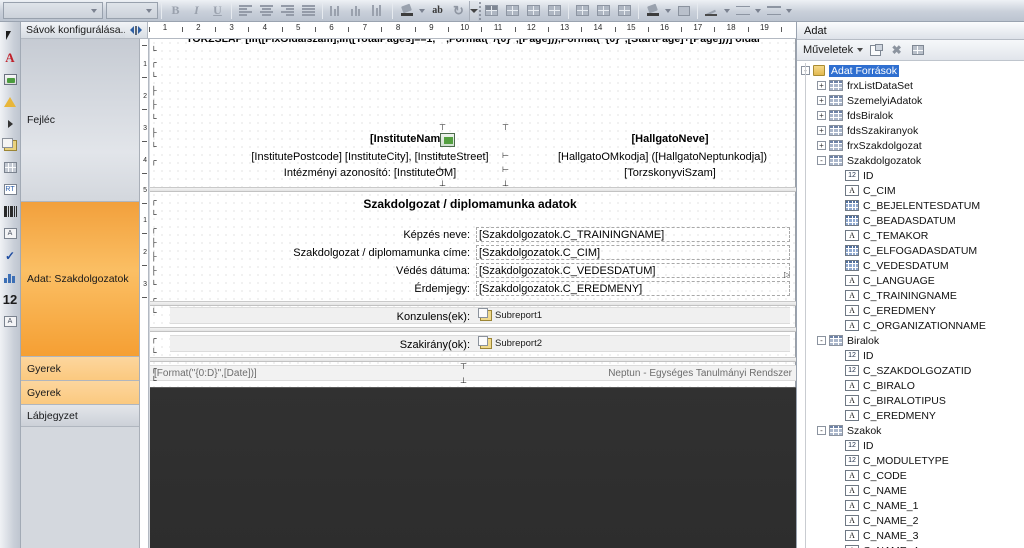 The image size is (1024, 548). What do you see at coordinates (287, 10) in the screenshot?
I see `align-right-button` at bounding box center [287, 10].